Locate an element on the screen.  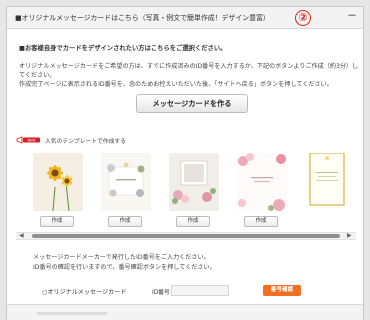
original-card-option: ○オリジナルメッセージカード ID番号 番号確認 is located at coordinates (183, 291).